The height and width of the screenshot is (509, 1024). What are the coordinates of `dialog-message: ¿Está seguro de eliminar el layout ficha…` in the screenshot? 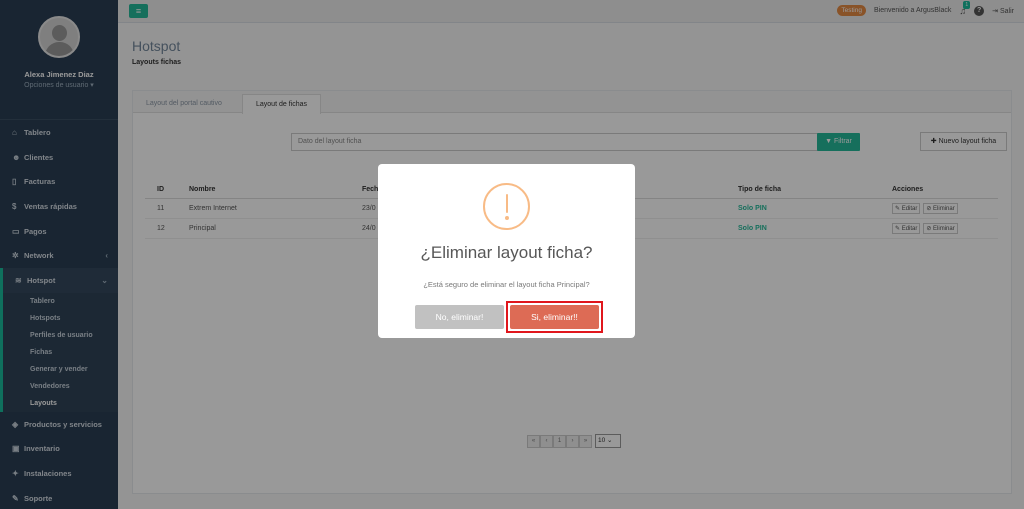 It's located at (506, 284).